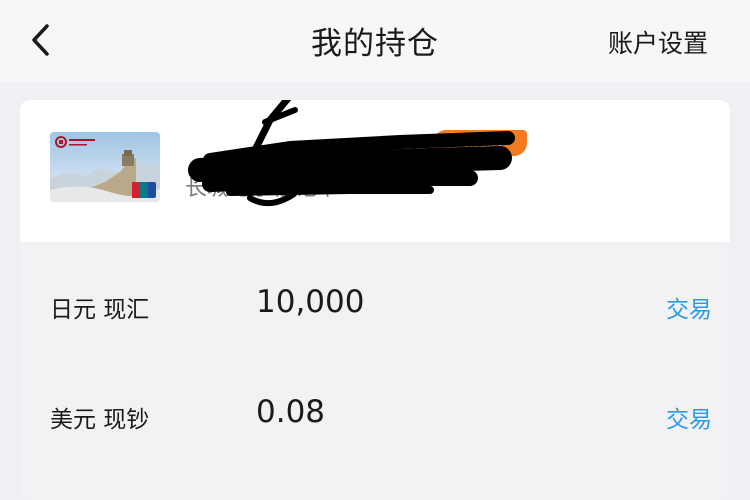 The image size is (750, 500). What do you see at coordinates (291, 412) in the screenshot?
I see `holding-amount: 0.08` at bounding box center [291, 412].